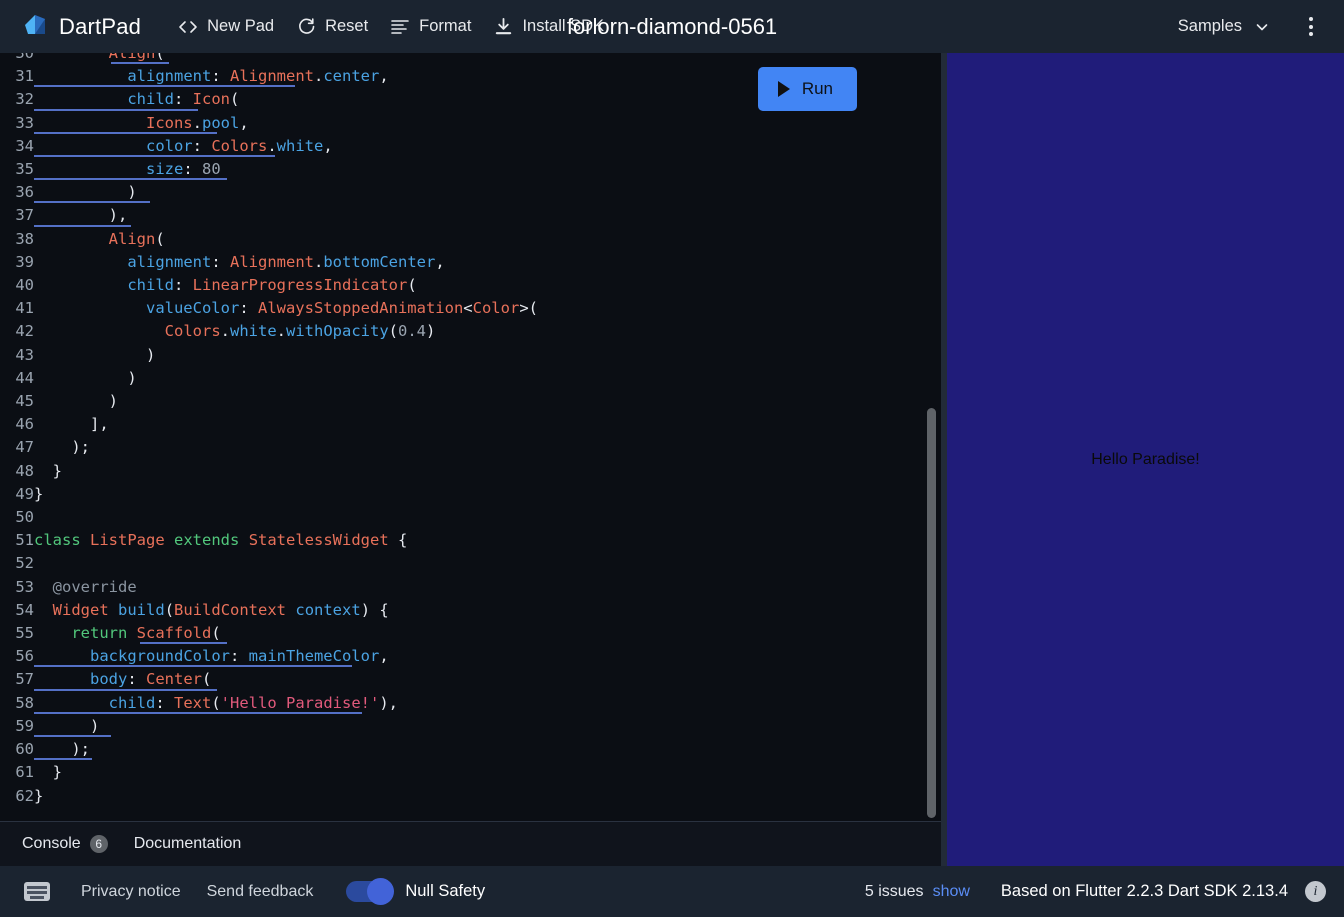  I want to click on more-vertical-icon, so click(1311, 27).